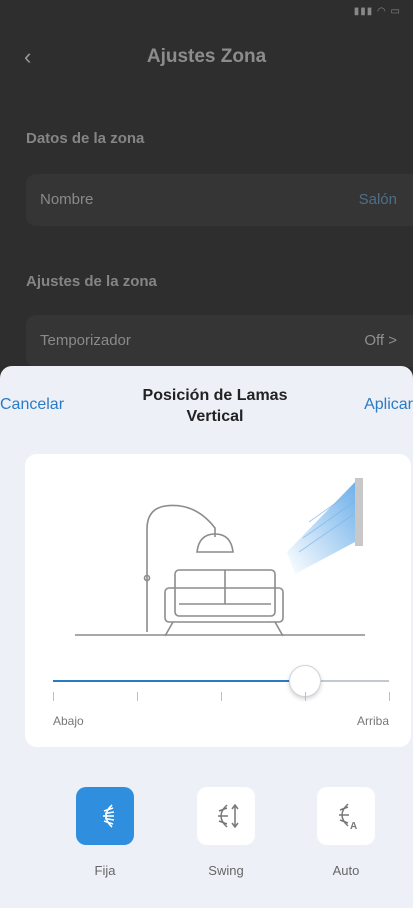  I want to click on room-illustration, so click(220, 557).